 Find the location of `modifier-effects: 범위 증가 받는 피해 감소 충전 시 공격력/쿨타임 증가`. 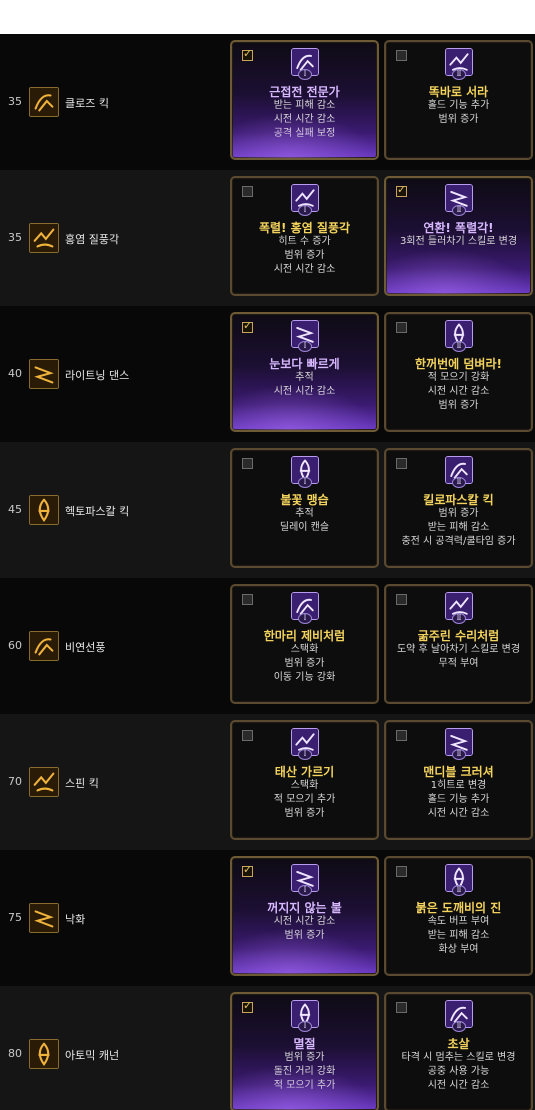

modifier-effects: 범위 증가 받는 피해 감소 충전 시 공격력/쿨타임 증가 is located at coordinates (458, 528).